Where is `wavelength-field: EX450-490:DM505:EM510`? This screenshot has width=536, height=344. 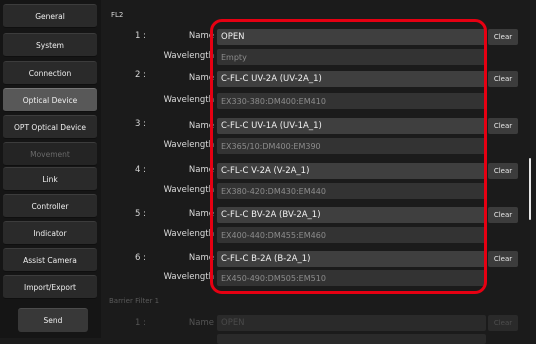 wavelength-field: EX450-490:DM505:EM510 is located at coordinates (351, 278).